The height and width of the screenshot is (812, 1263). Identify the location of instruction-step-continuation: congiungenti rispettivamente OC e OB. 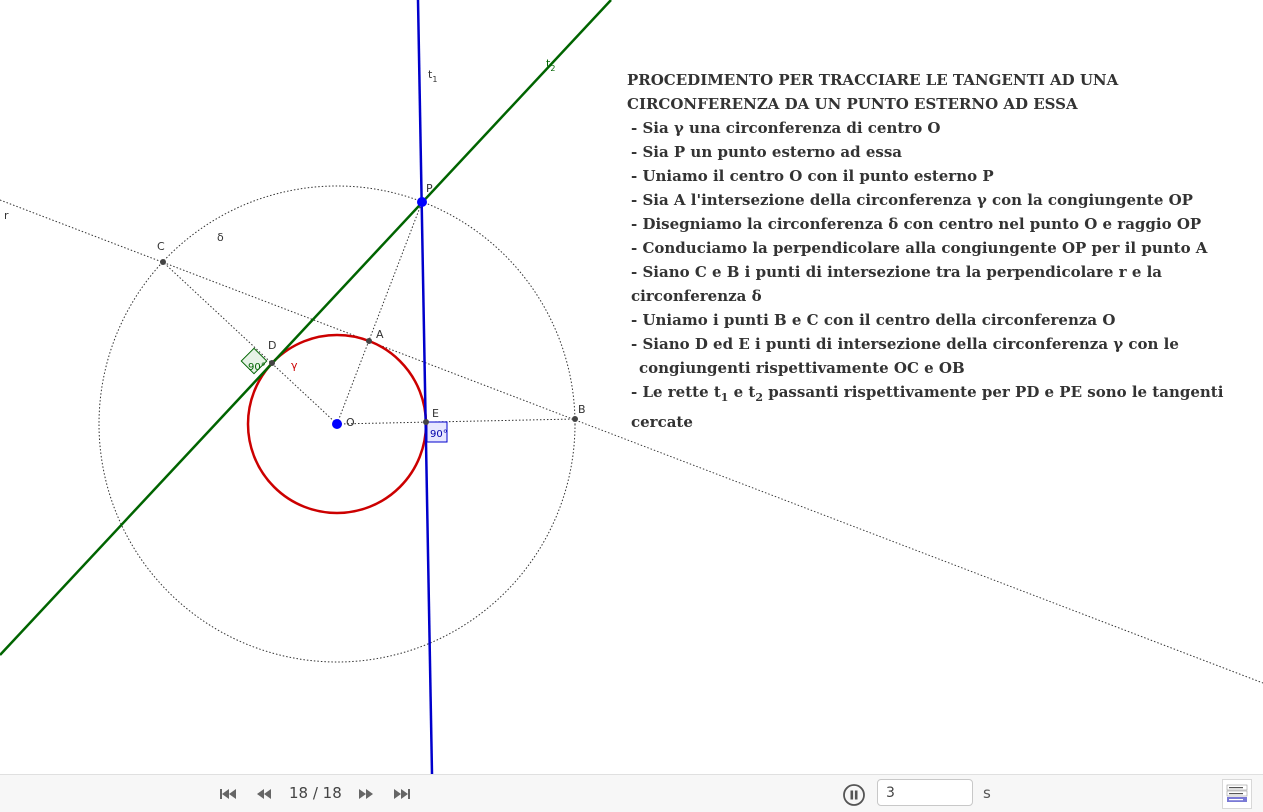
(802, 368).